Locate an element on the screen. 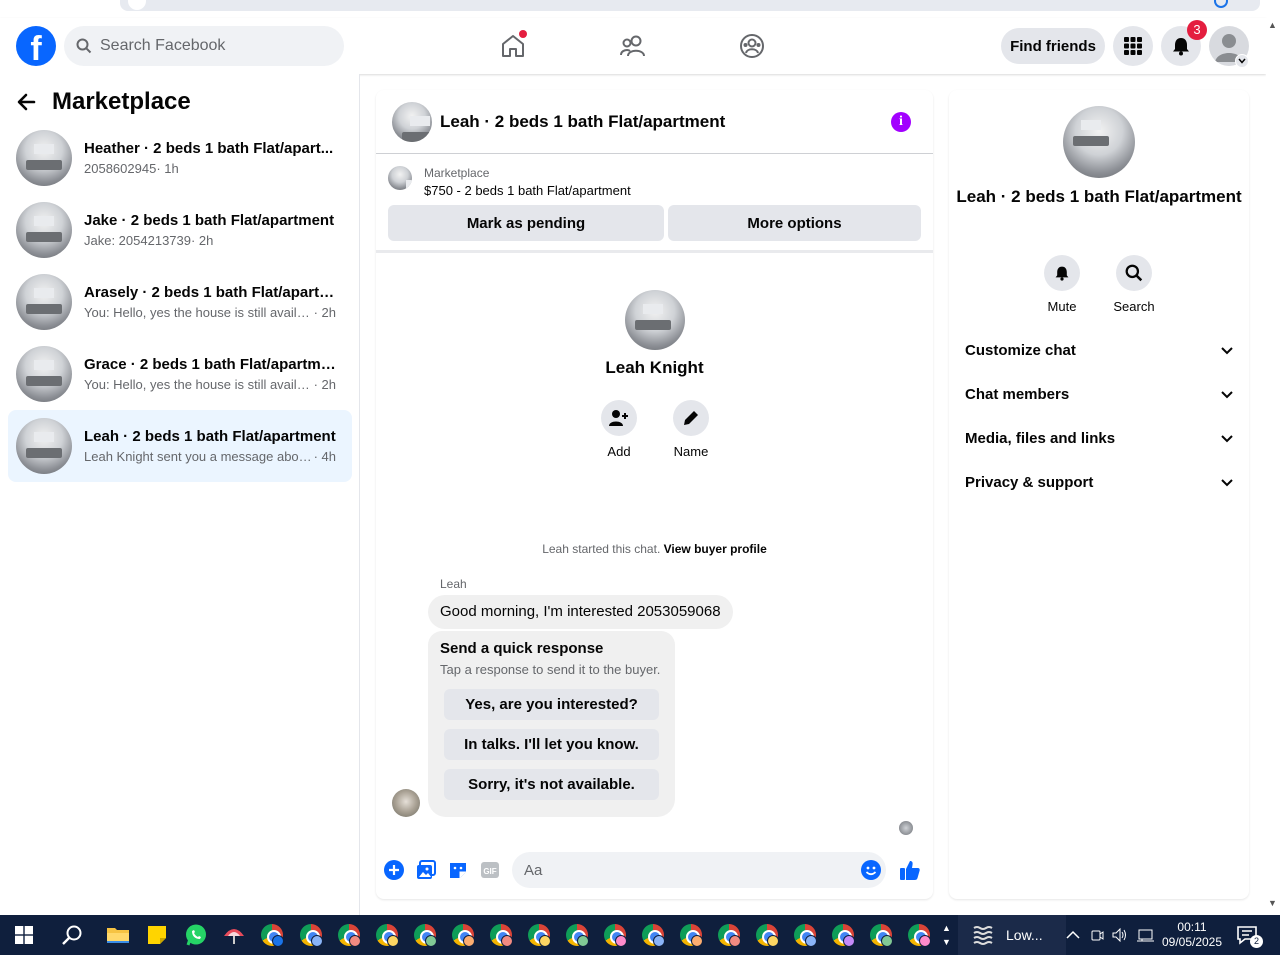 The height and width of the screenshot is (955, 1280). tray-chevron-icon is located at coordinates (1073, 935).